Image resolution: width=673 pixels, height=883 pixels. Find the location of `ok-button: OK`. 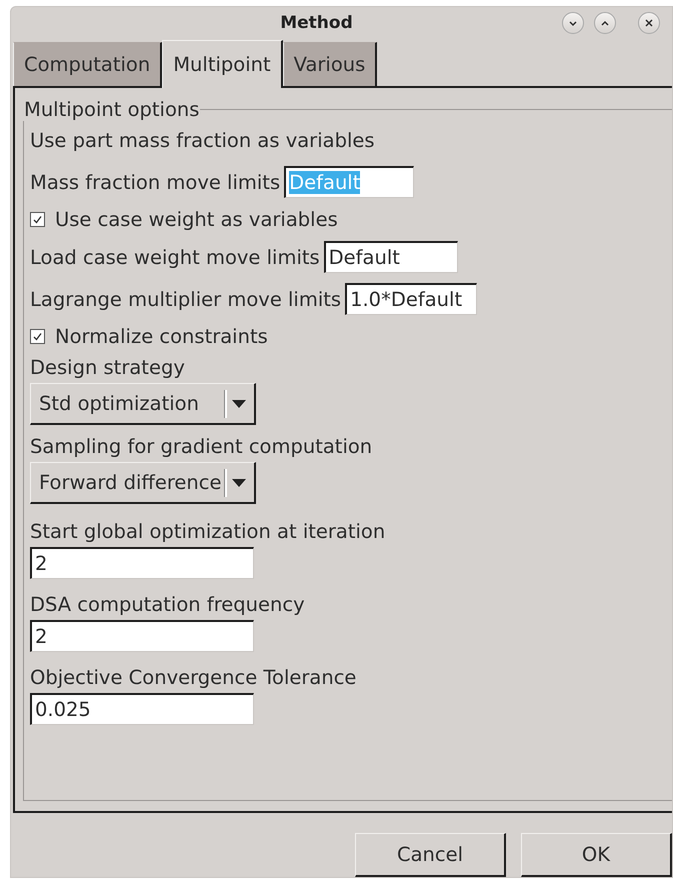

ok-button: OK is located at coordinates (596, 855).